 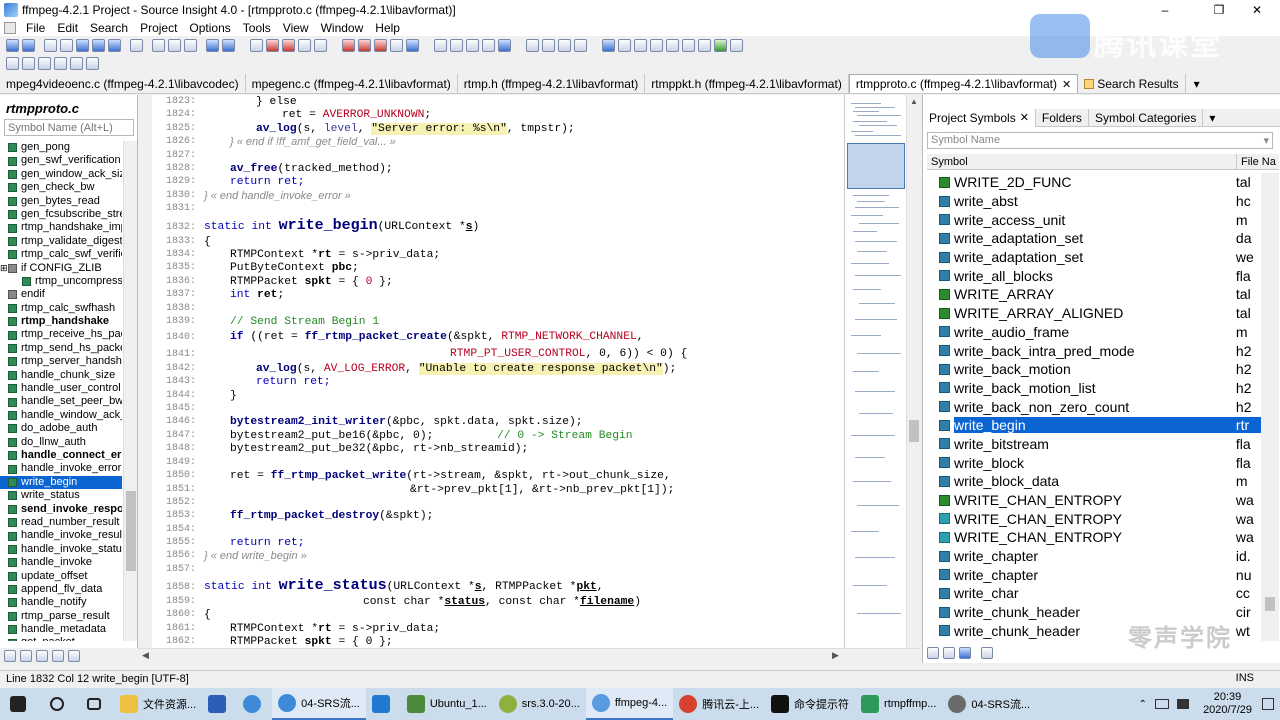 I want to click on chevron-down-icon: ▾, so click(x=1266, y=140).